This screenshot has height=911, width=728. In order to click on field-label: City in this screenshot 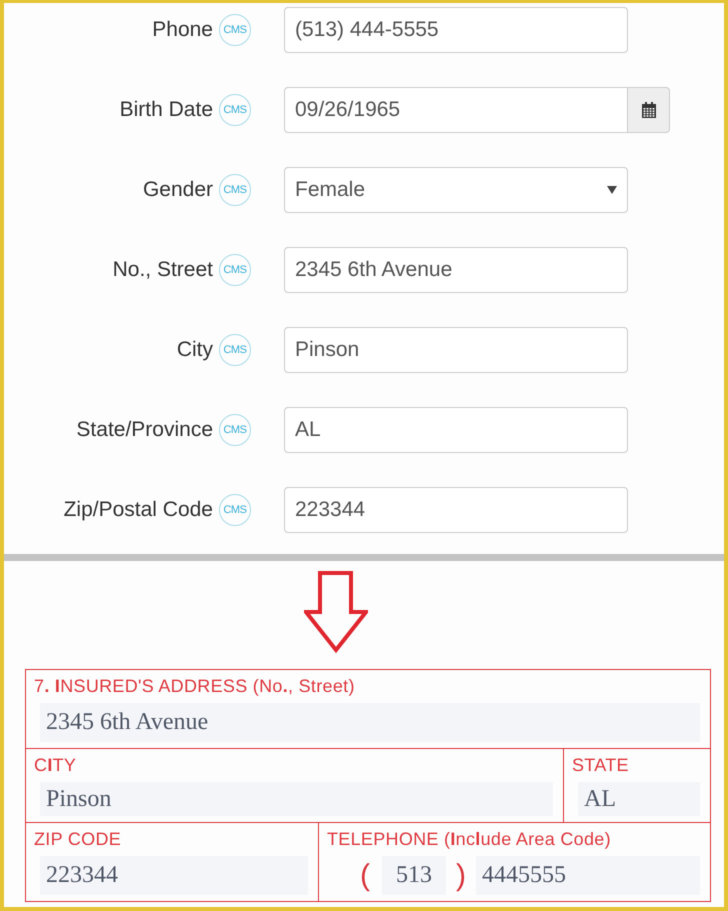, I will do `click(194, 350)`.